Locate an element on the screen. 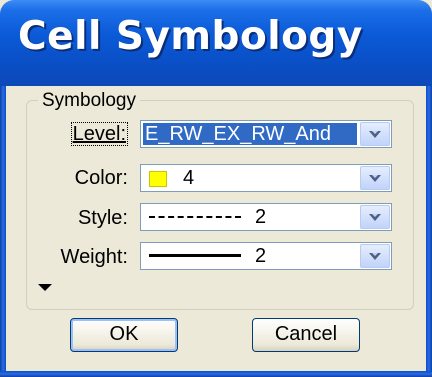 The height and width of the screenshot is (377, 432). style-dropdown-button is located at coordinates (375, 217).